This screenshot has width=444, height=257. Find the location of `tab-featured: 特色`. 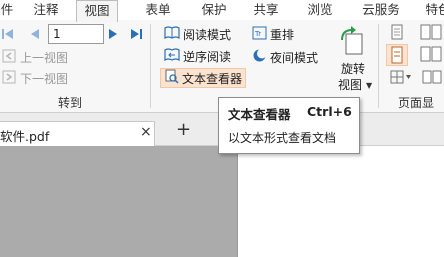

tab-featured: 特色 is located at coordinates (432, 10).